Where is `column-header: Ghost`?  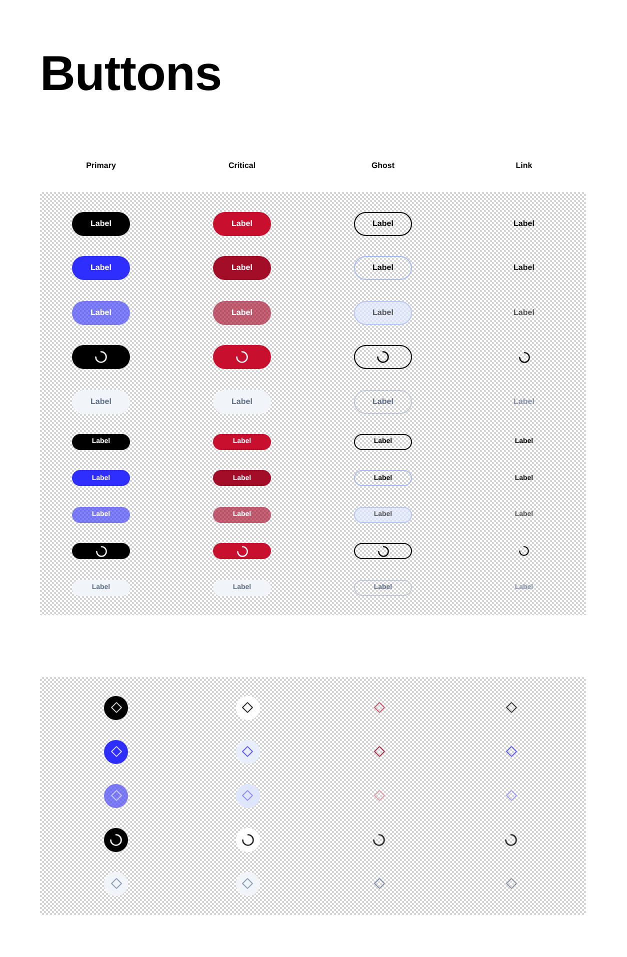
column-header: Ghost is located at coordinates (383, 166).